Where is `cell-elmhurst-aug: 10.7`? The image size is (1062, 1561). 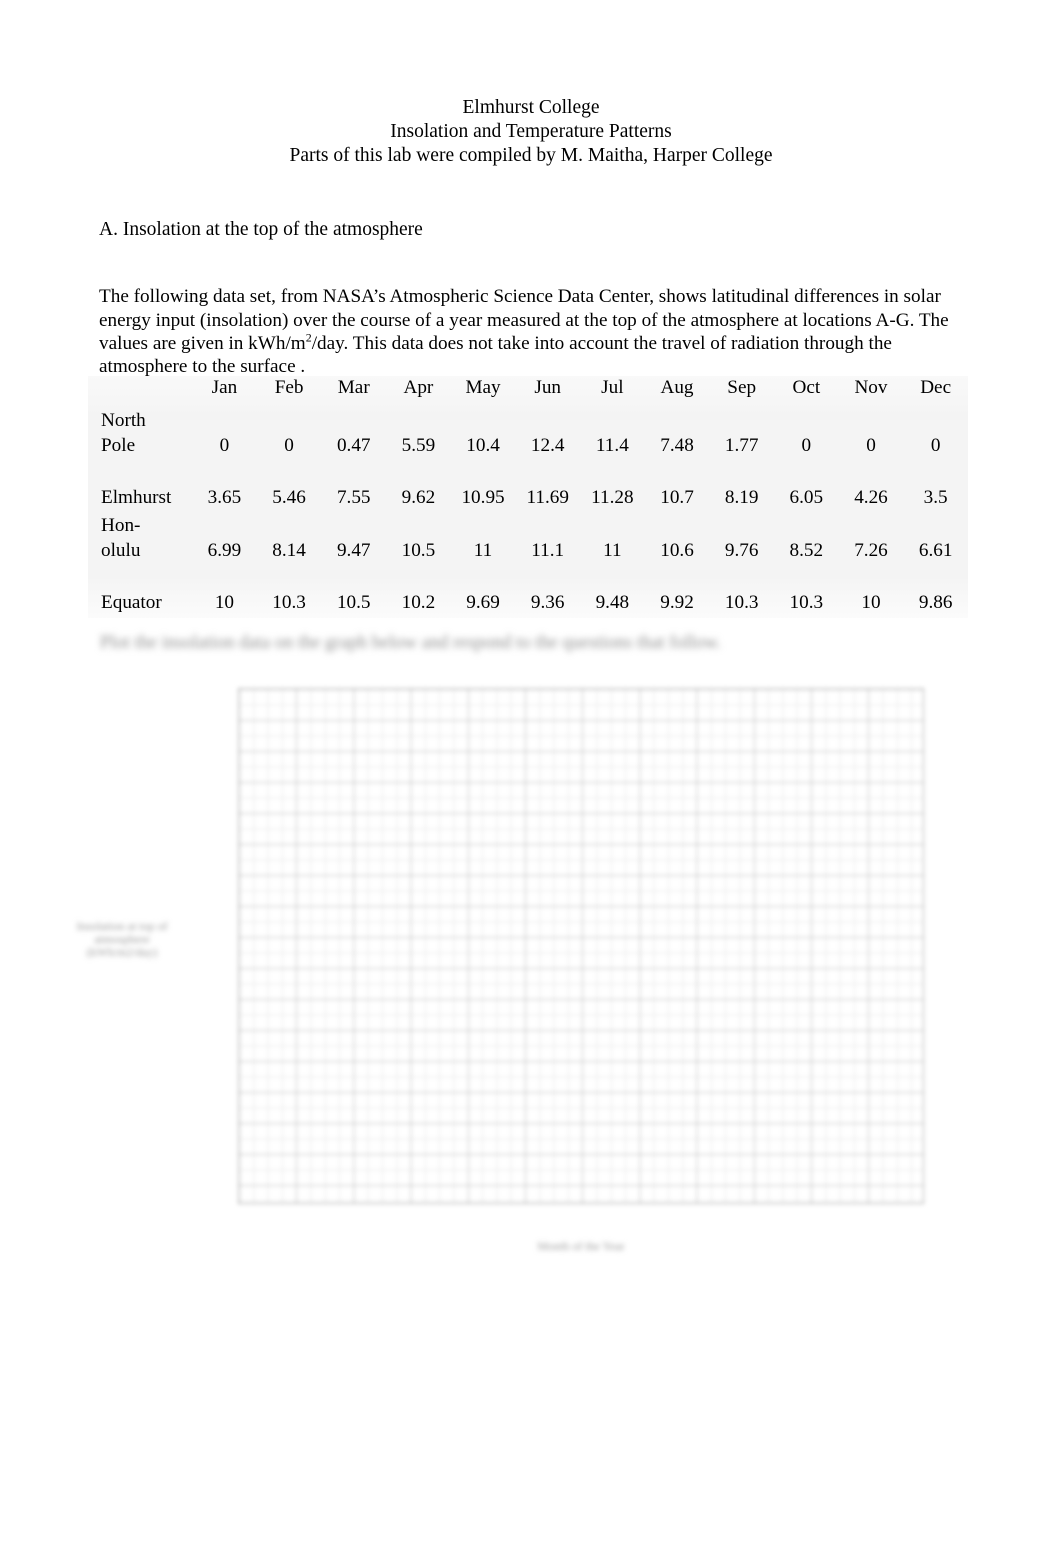 cell-elmhurst-aug: 10.7 is located at coordinates (677, 497).